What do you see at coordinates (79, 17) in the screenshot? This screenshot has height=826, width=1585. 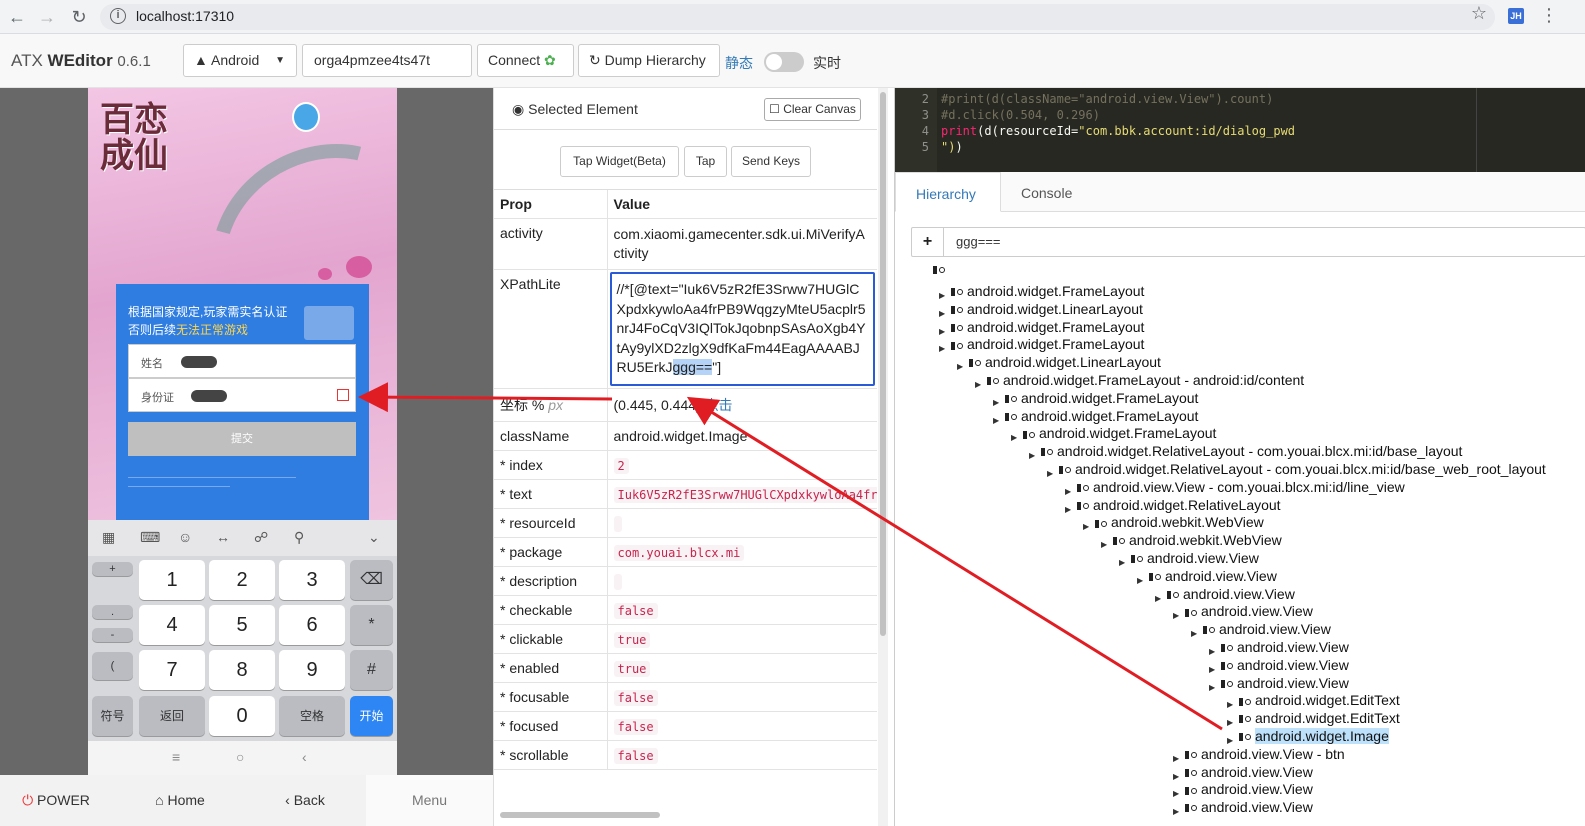 I see `reload-icon: ↻` at bounding box center [79, 17].